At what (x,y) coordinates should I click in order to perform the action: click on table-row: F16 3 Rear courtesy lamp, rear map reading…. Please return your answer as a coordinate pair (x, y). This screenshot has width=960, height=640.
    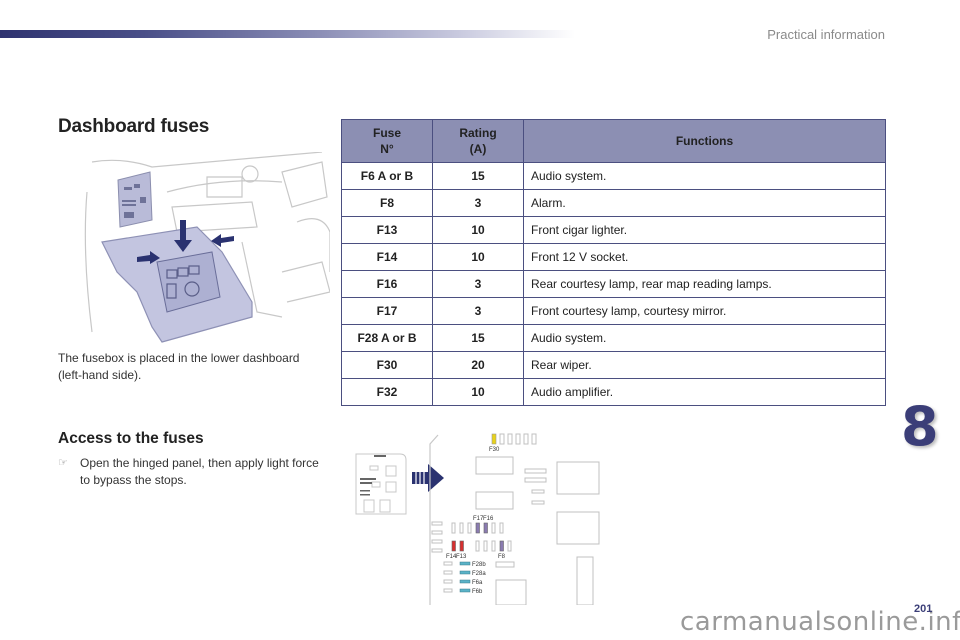
    Looking at the image, I should click on (613, 284).